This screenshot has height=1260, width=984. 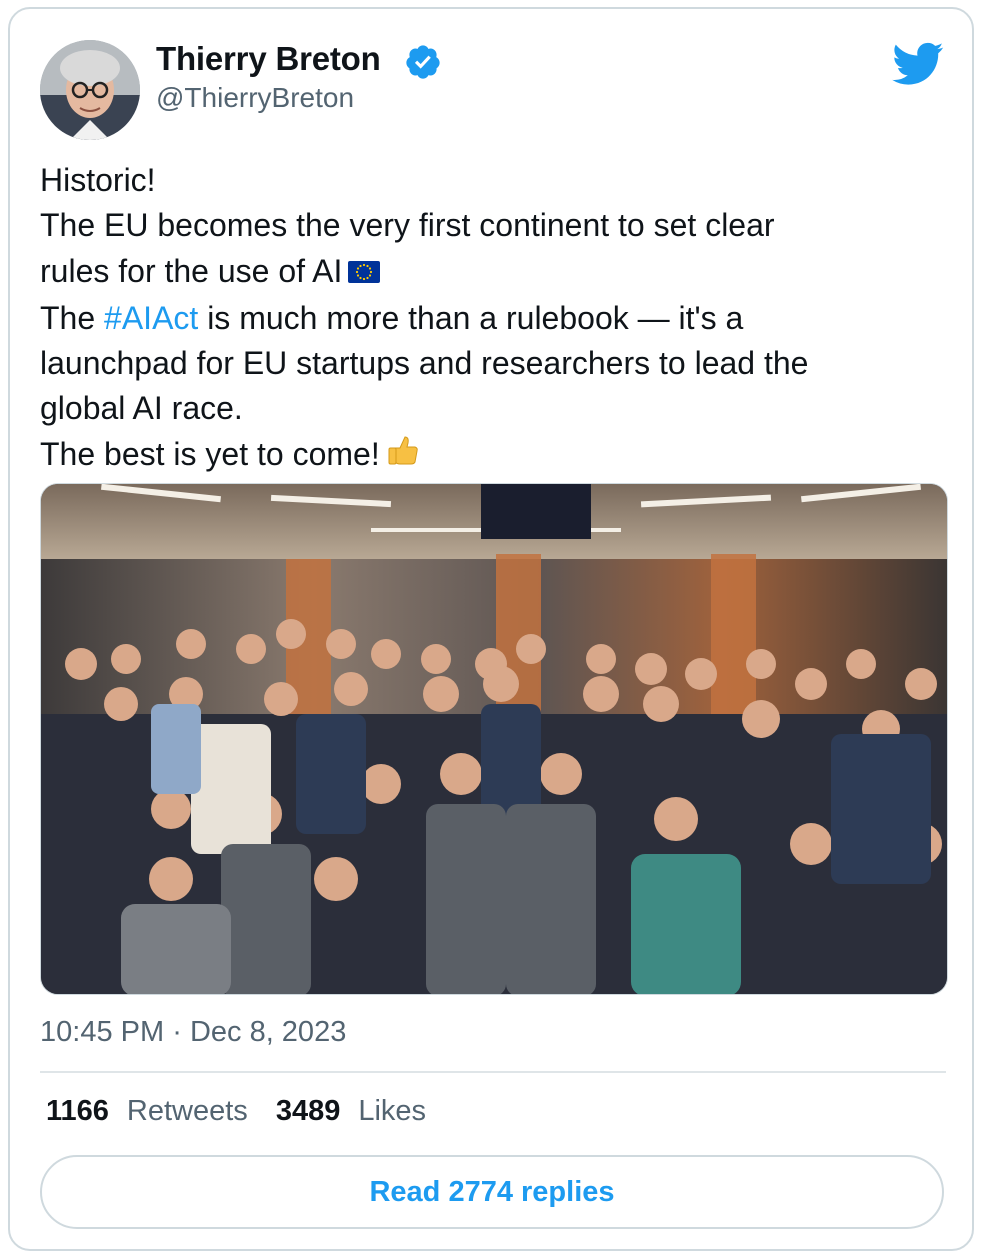 What do you see at coordinates (495, 456) in the screenshot?
I see `tweet-line: The best is yet to come!` at bounding box center [495, 456].